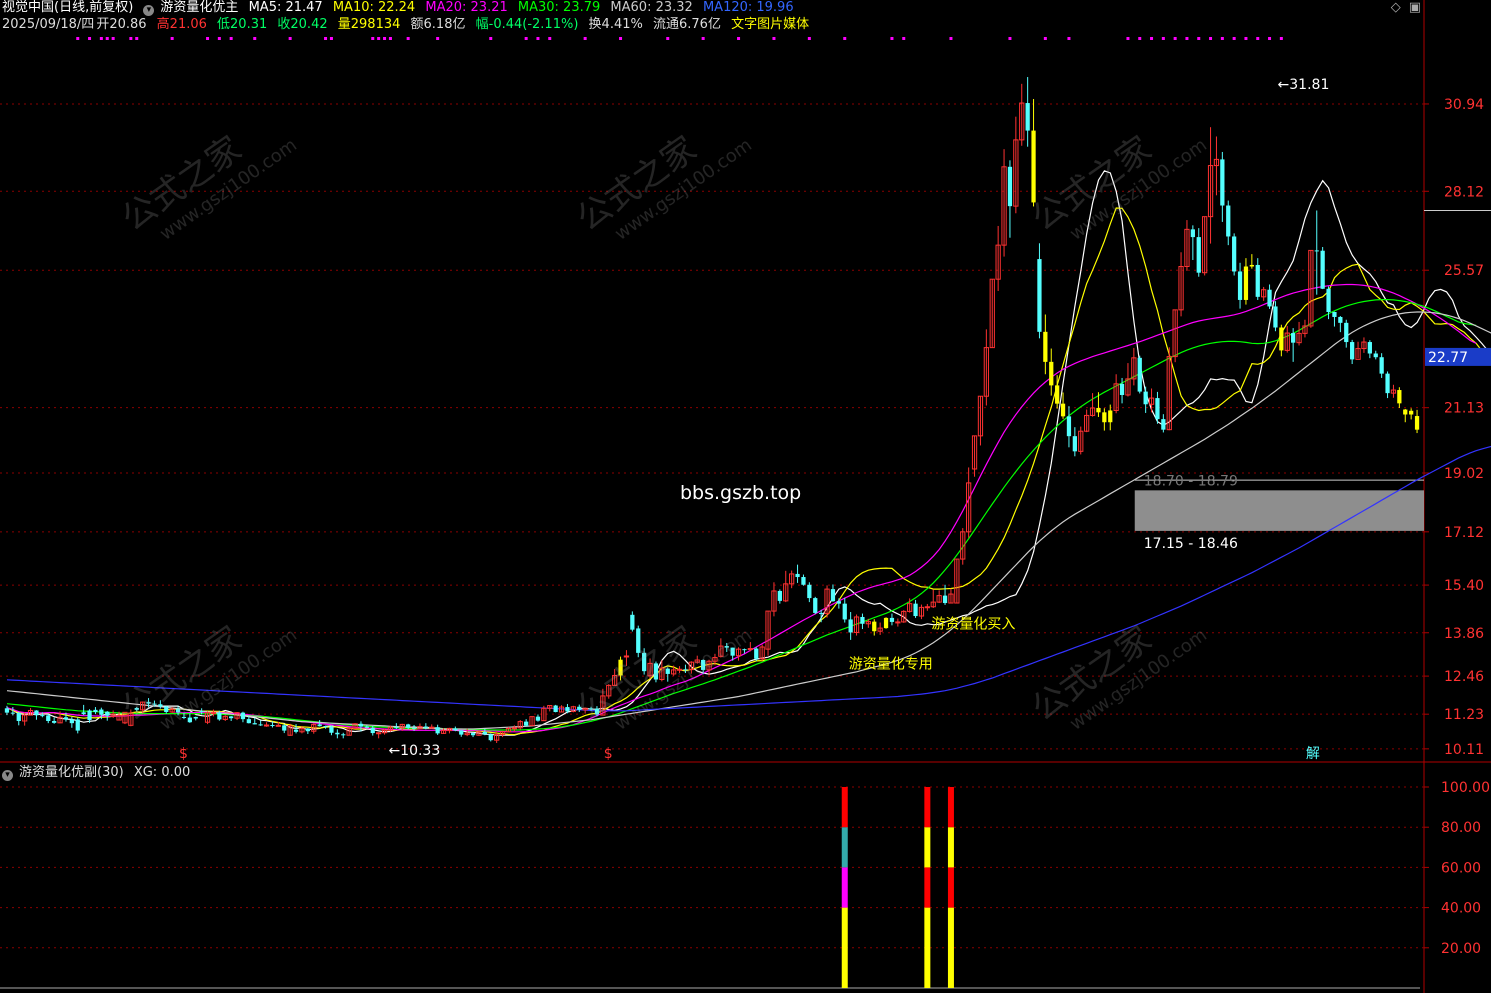 This screenshot has height=993, width=1491. Describe the element at coordinates (1461, 949) in the screenshot. I see `sub-y-tick-label: 20.00` at that location.